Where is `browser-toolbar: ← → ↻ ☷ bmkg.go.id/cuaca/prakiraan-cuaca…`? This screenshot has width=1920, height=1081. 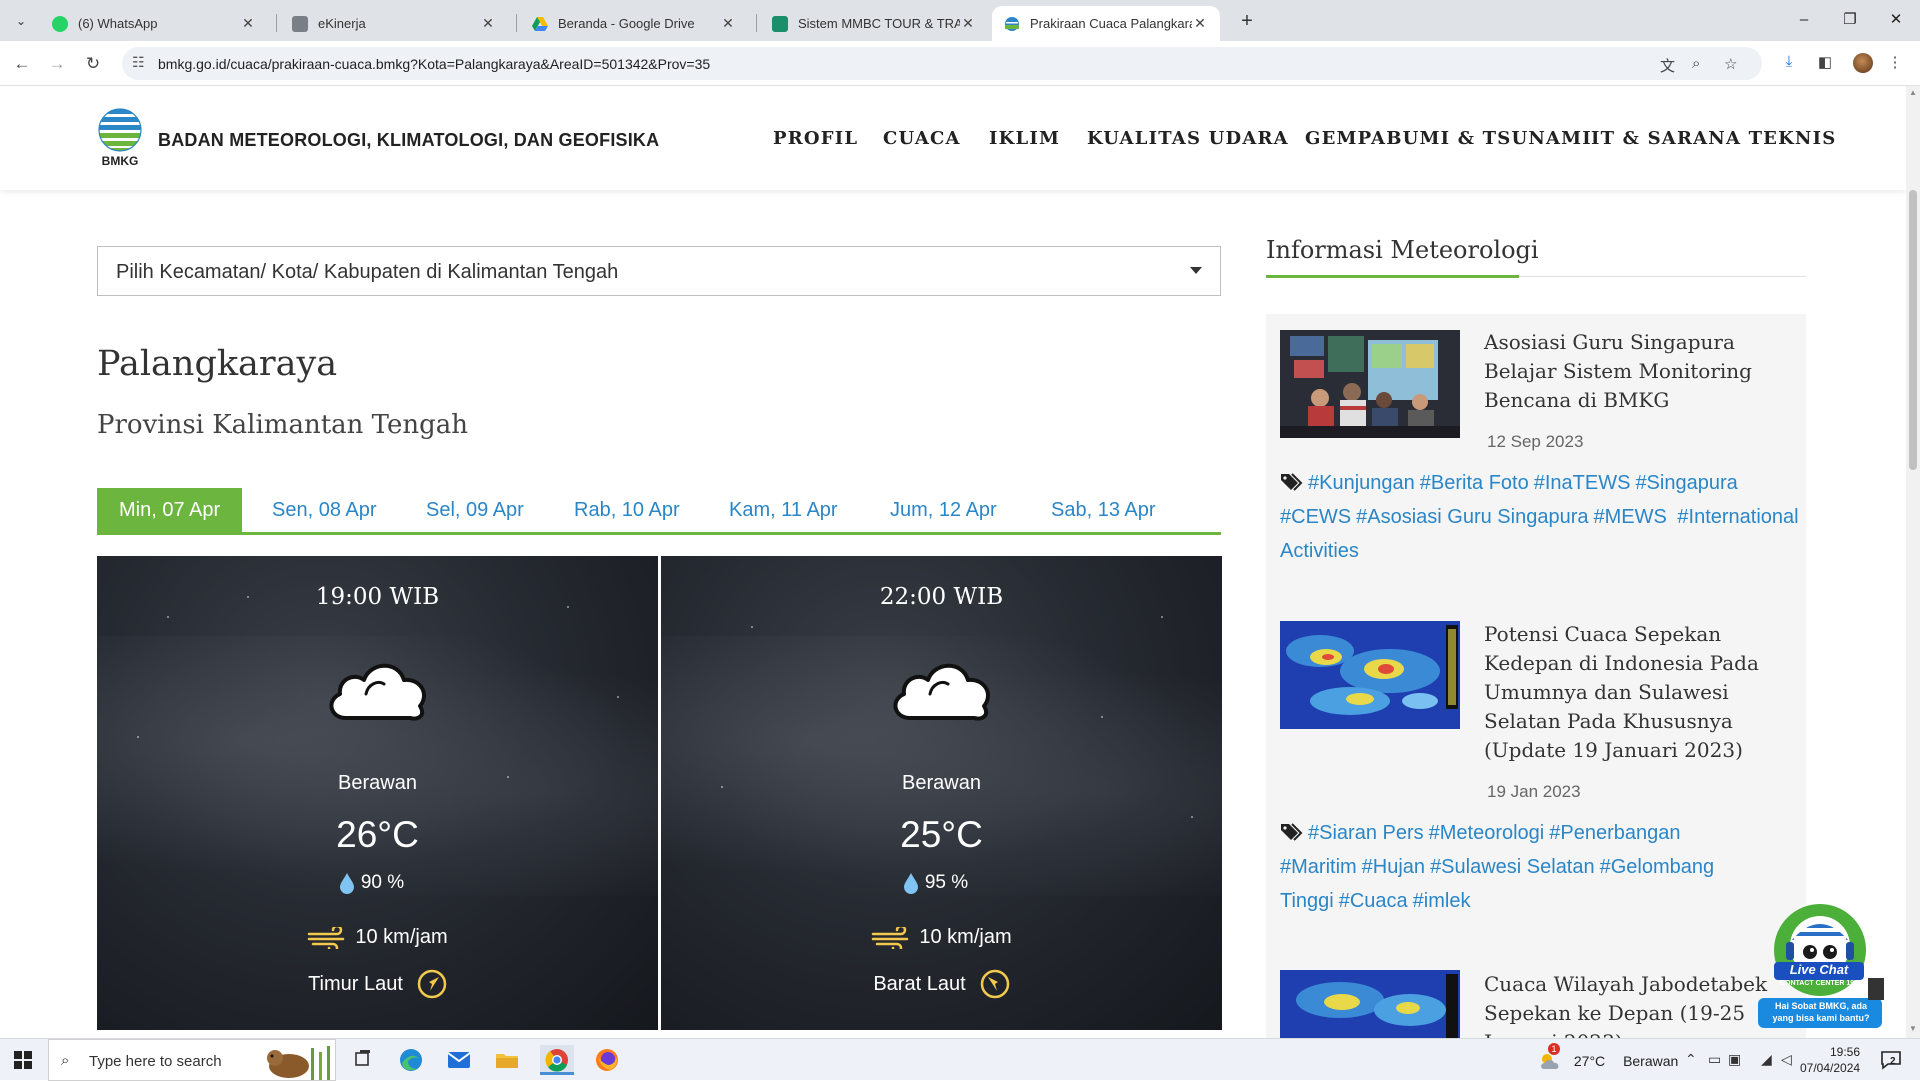
browser-toolbar: ← → ↻ ☷ bmkg.go.id/cuaca/prakiraan-cuaca… is located at coordinates (960, 63).